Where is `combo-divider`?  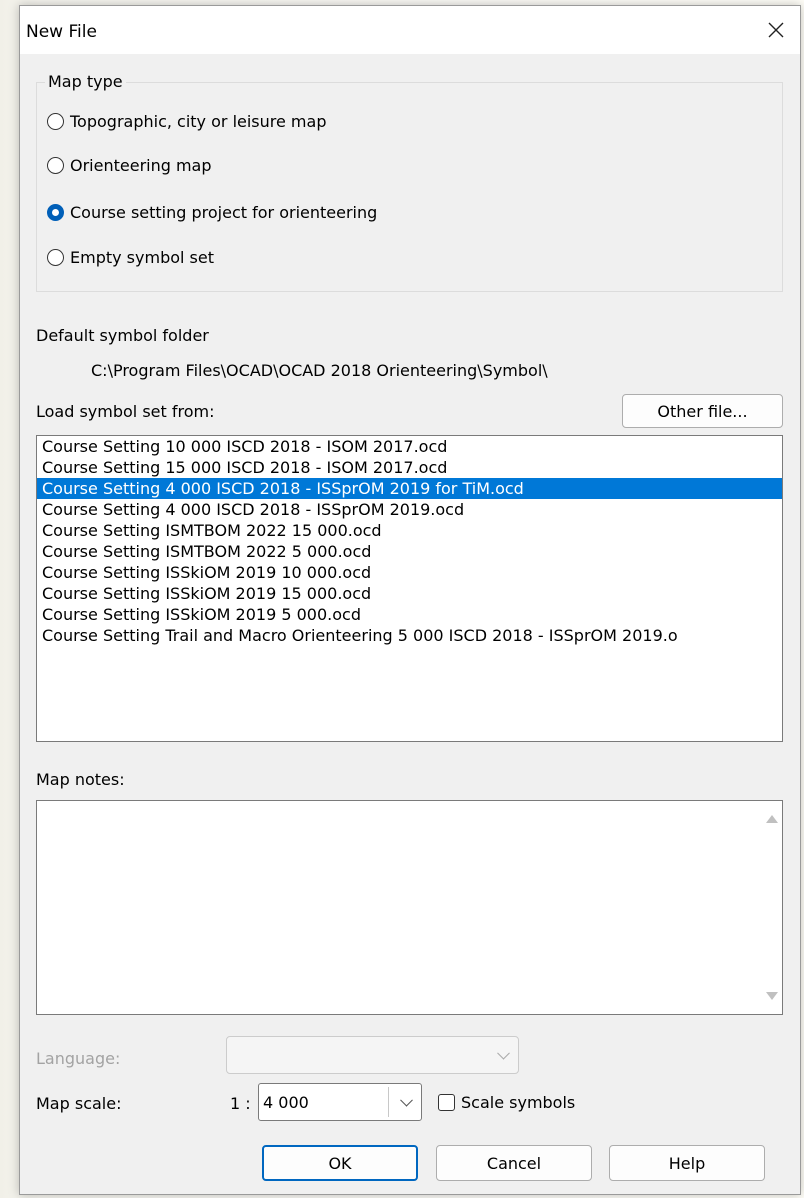 combo-divider is located at coordinates (388, 1102).